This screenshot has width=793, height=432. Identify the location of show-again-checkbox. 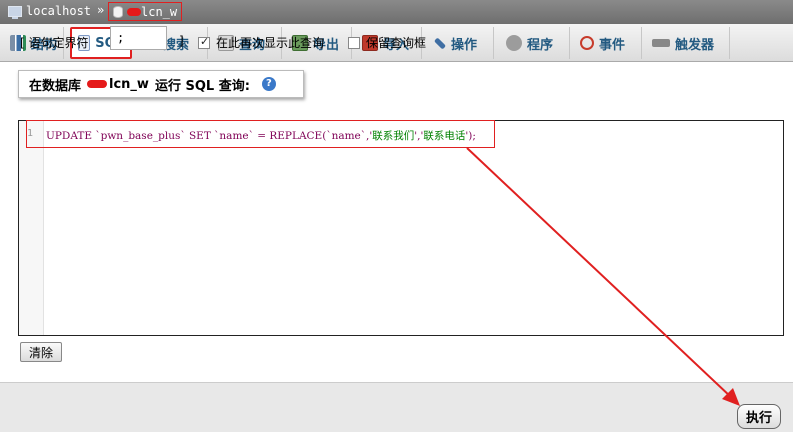
(204, 42).